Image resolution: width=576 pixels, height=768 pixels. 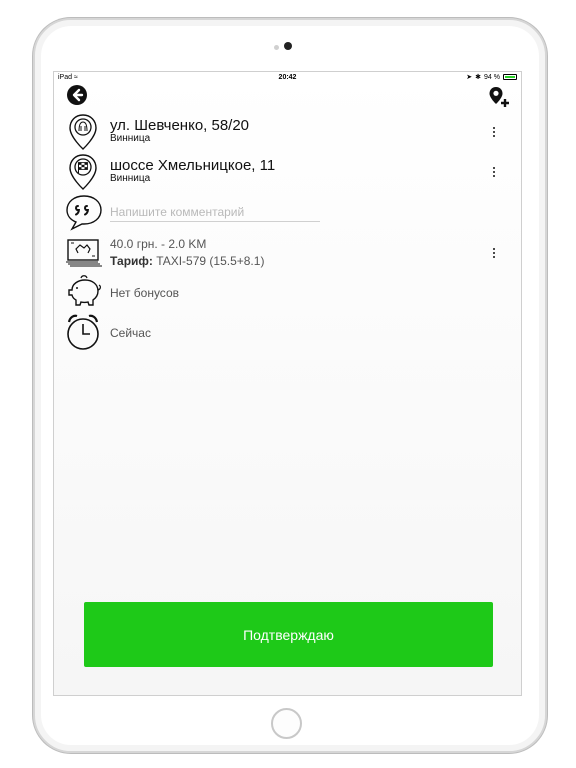 What do you see at coordinates (130, 333) in the screenshot?
I see `time-label: Сейчас` at bounding box center [130, 333].